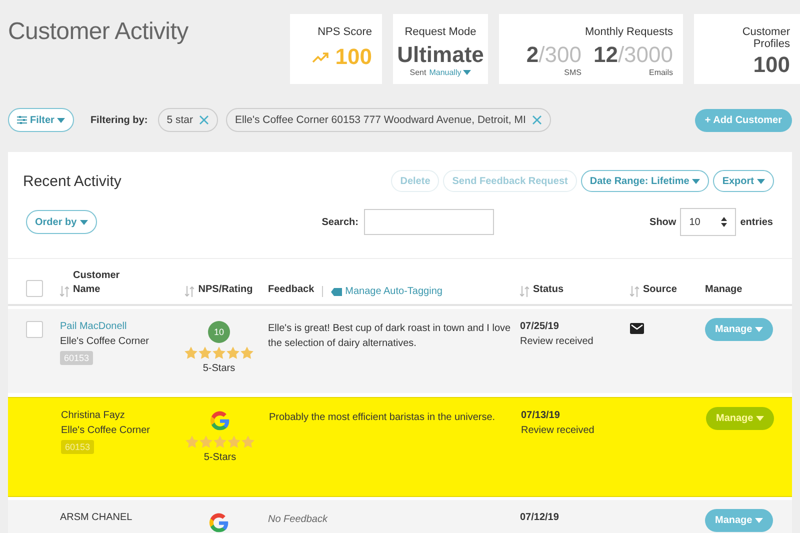  What do you see at coordinates (723, 290) in the screenshot?
I see `column-header: Manage` at bounding box center [723, 290].